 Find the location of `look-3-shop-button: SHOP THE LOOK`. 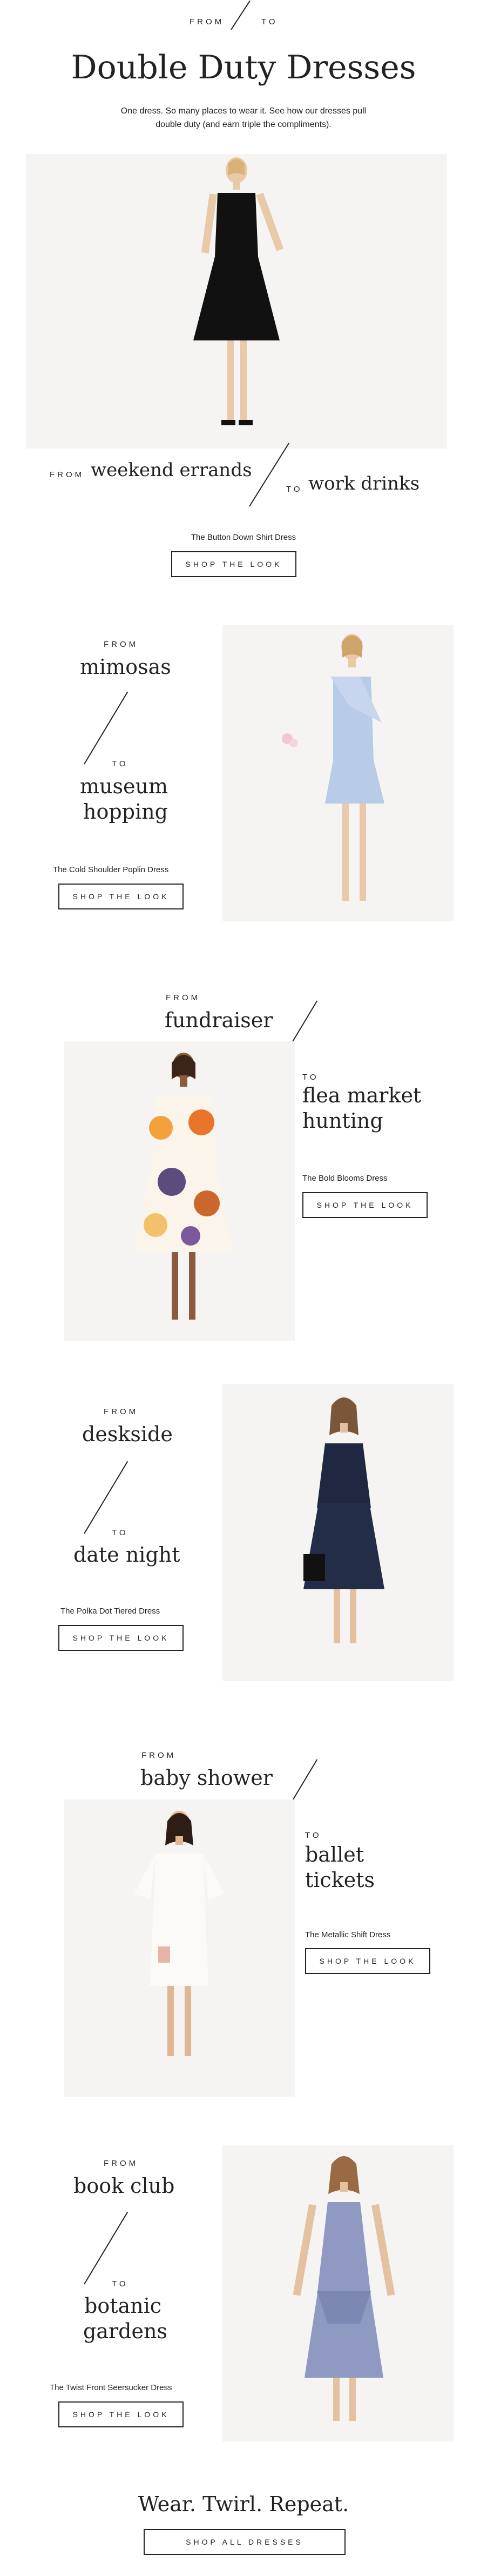

look-3-shop-button: SHOP THE LOOK is located at coordinates (365, 1205).